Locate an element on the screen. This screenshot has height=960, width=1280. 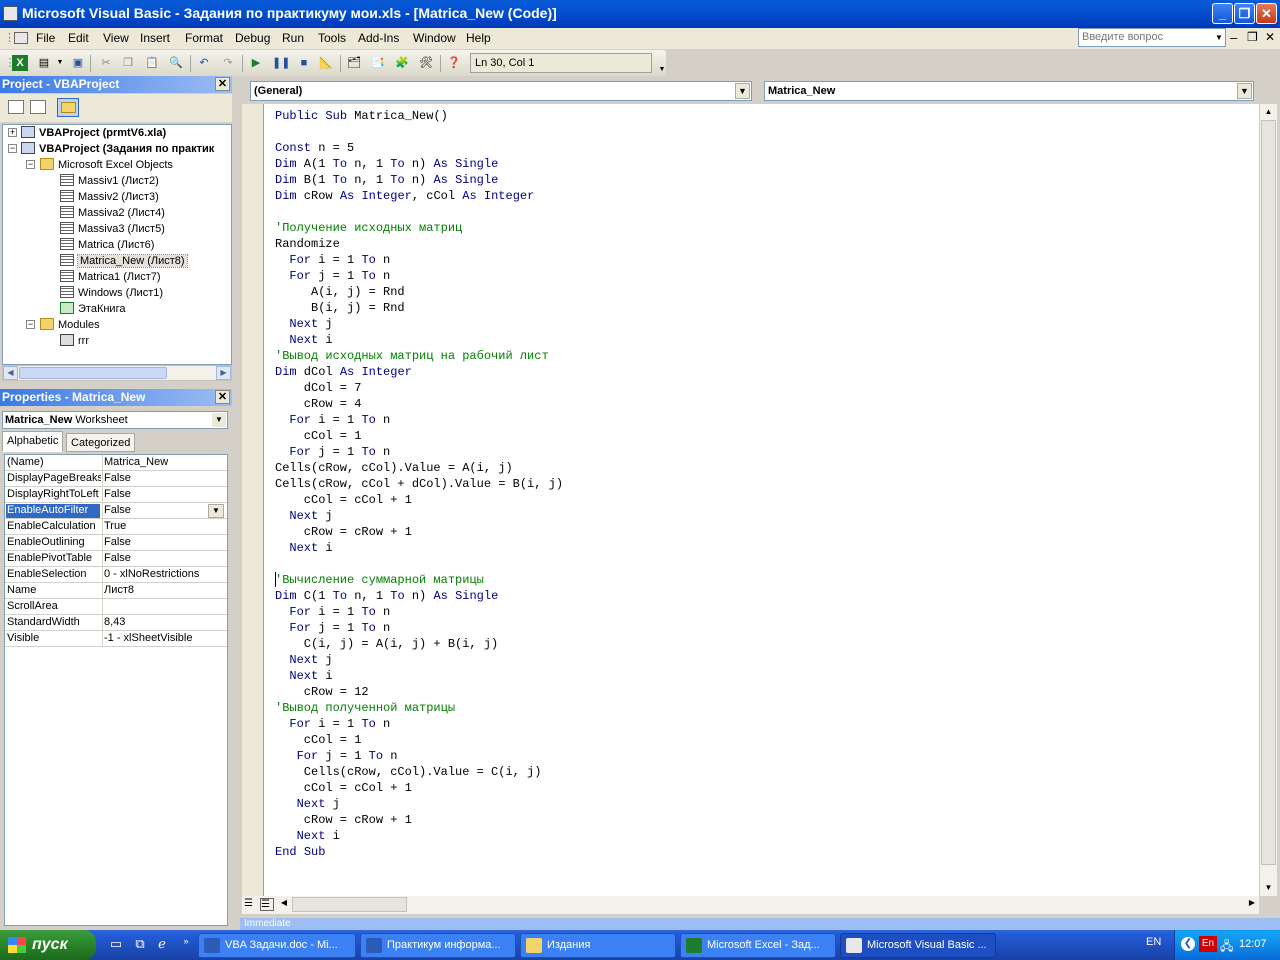
code-line: Cells(cRow, cCol).Value = A(i, j) is located at coordinates (394, 468).